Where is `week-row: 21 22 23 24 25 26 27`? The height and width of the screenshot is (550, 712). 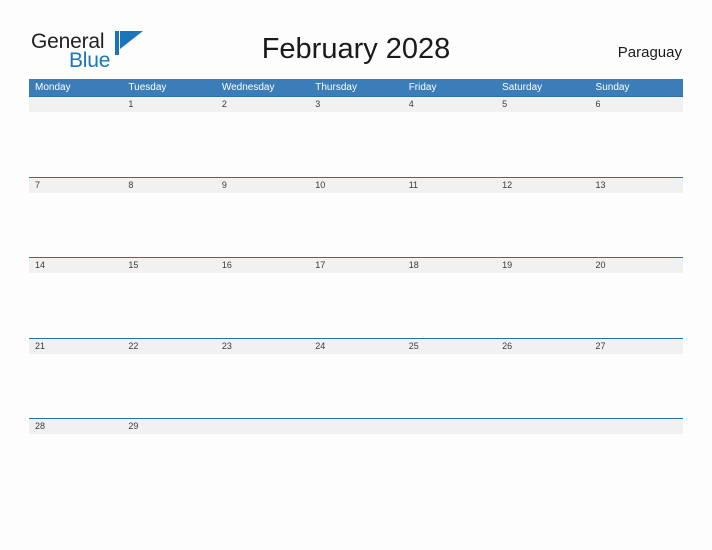 week-row: 21 22 23 24 25 26 27 is located at coordinates (356, 378).